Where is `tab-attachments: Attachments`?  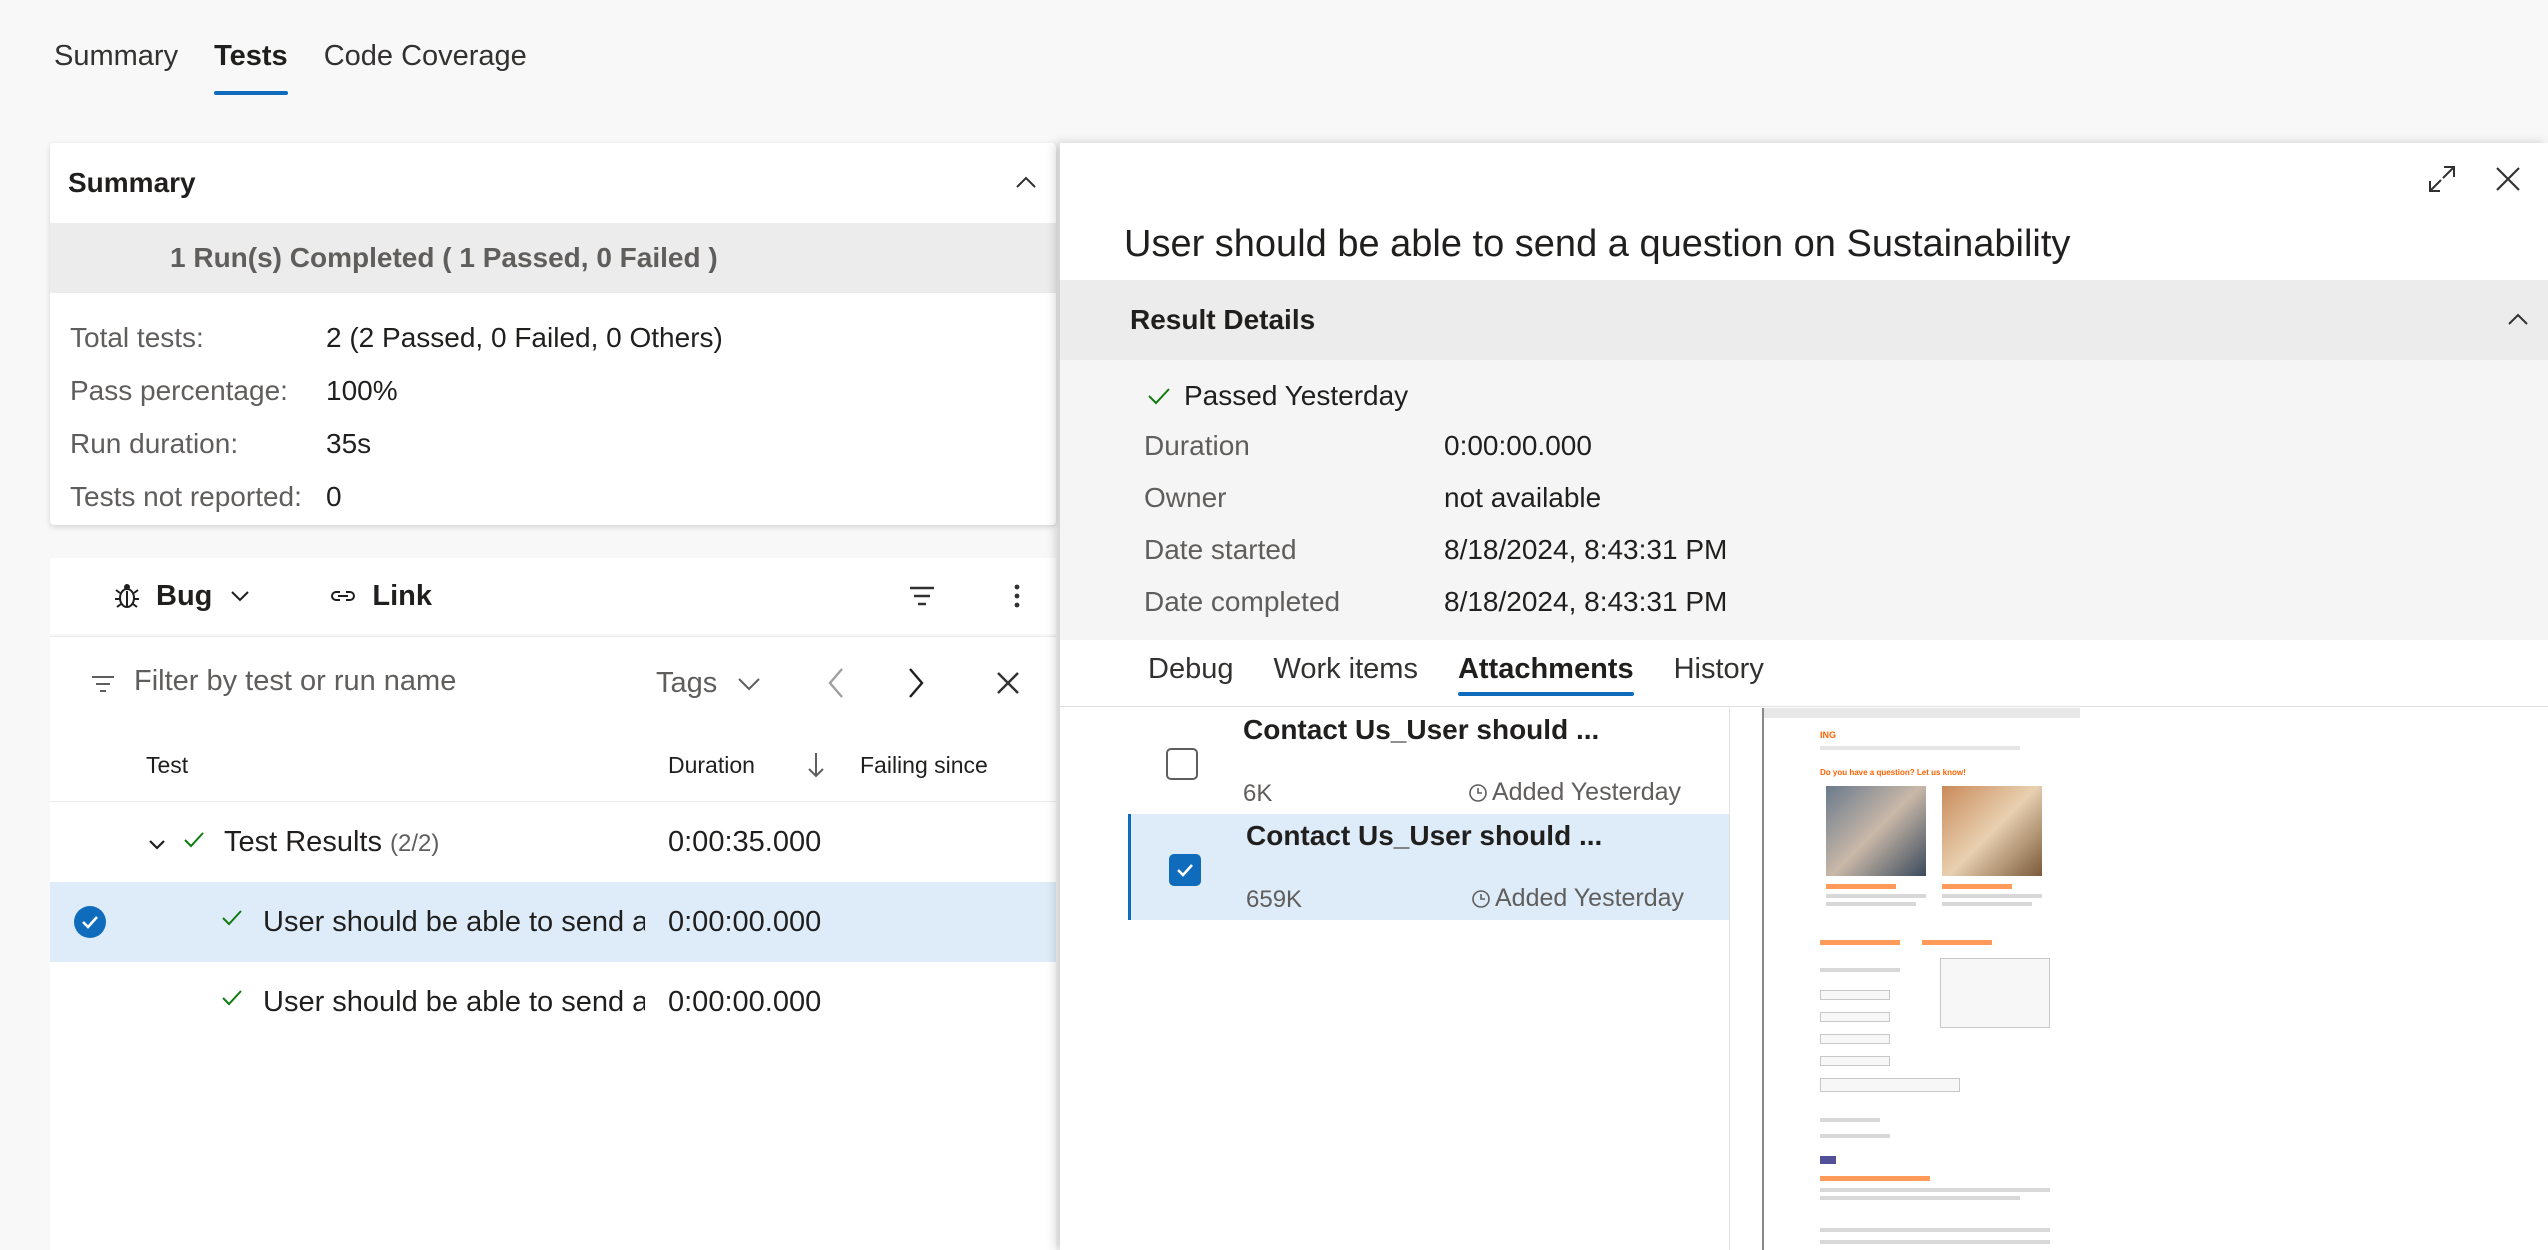
tab-attachments: Attachments is located at coordinates (1545, 674).